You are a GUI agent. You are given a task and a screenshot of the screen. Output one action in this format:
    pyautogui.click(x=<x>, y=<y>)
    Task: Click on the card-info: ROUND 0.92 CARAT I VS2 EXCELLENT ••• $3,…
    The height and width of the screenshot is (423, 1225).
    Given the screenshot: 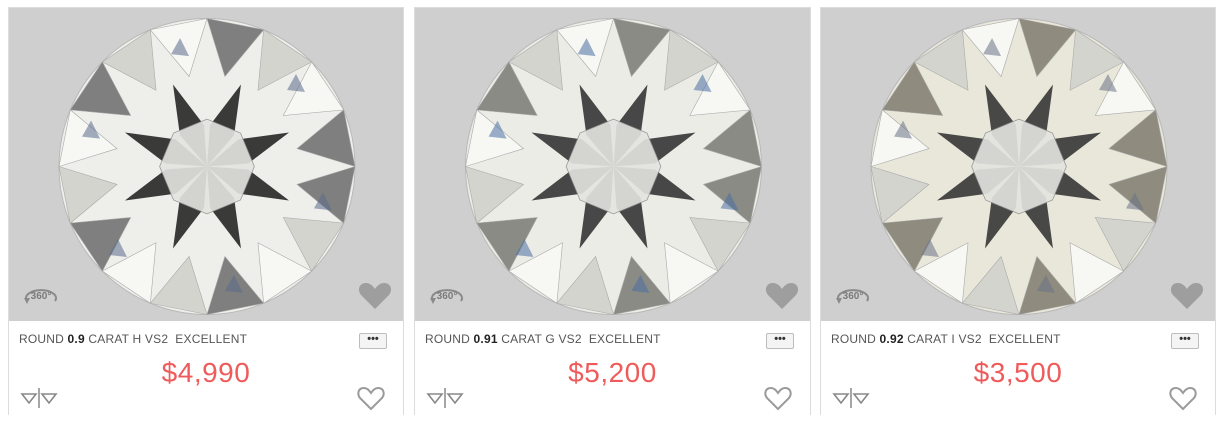 What is the action you would take?
    pyautogui.click(x=1018, y=368)
    